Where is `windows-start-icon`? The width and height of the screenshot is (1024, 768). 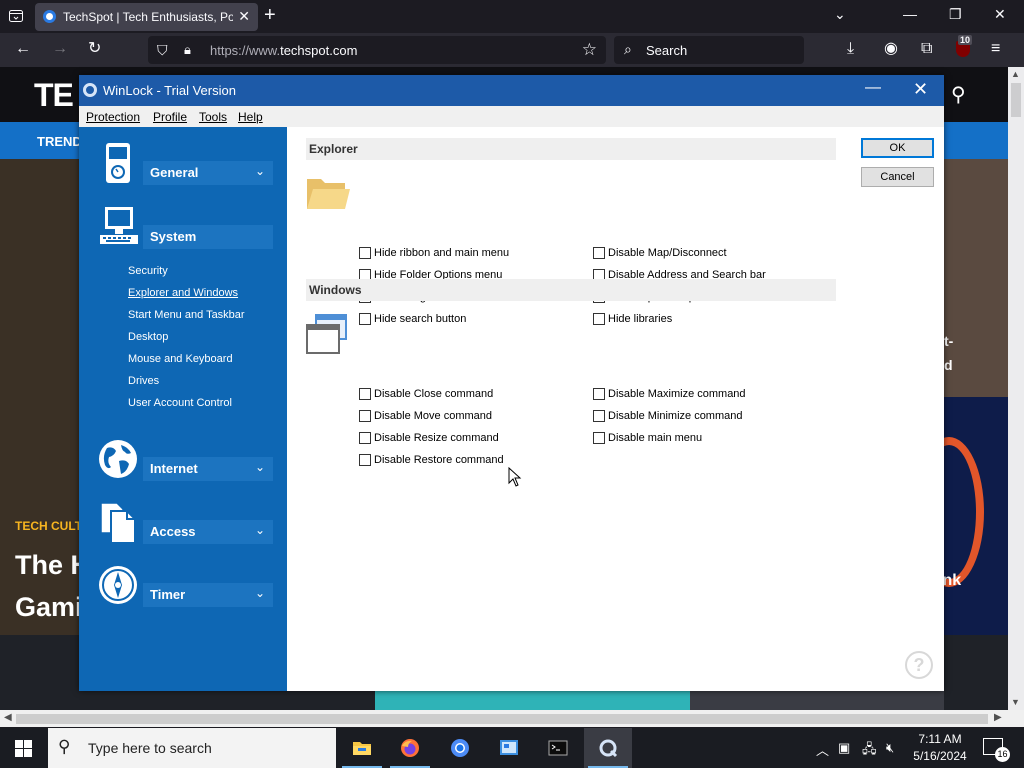 windows-start-icon is located at coordinates (23, 748).